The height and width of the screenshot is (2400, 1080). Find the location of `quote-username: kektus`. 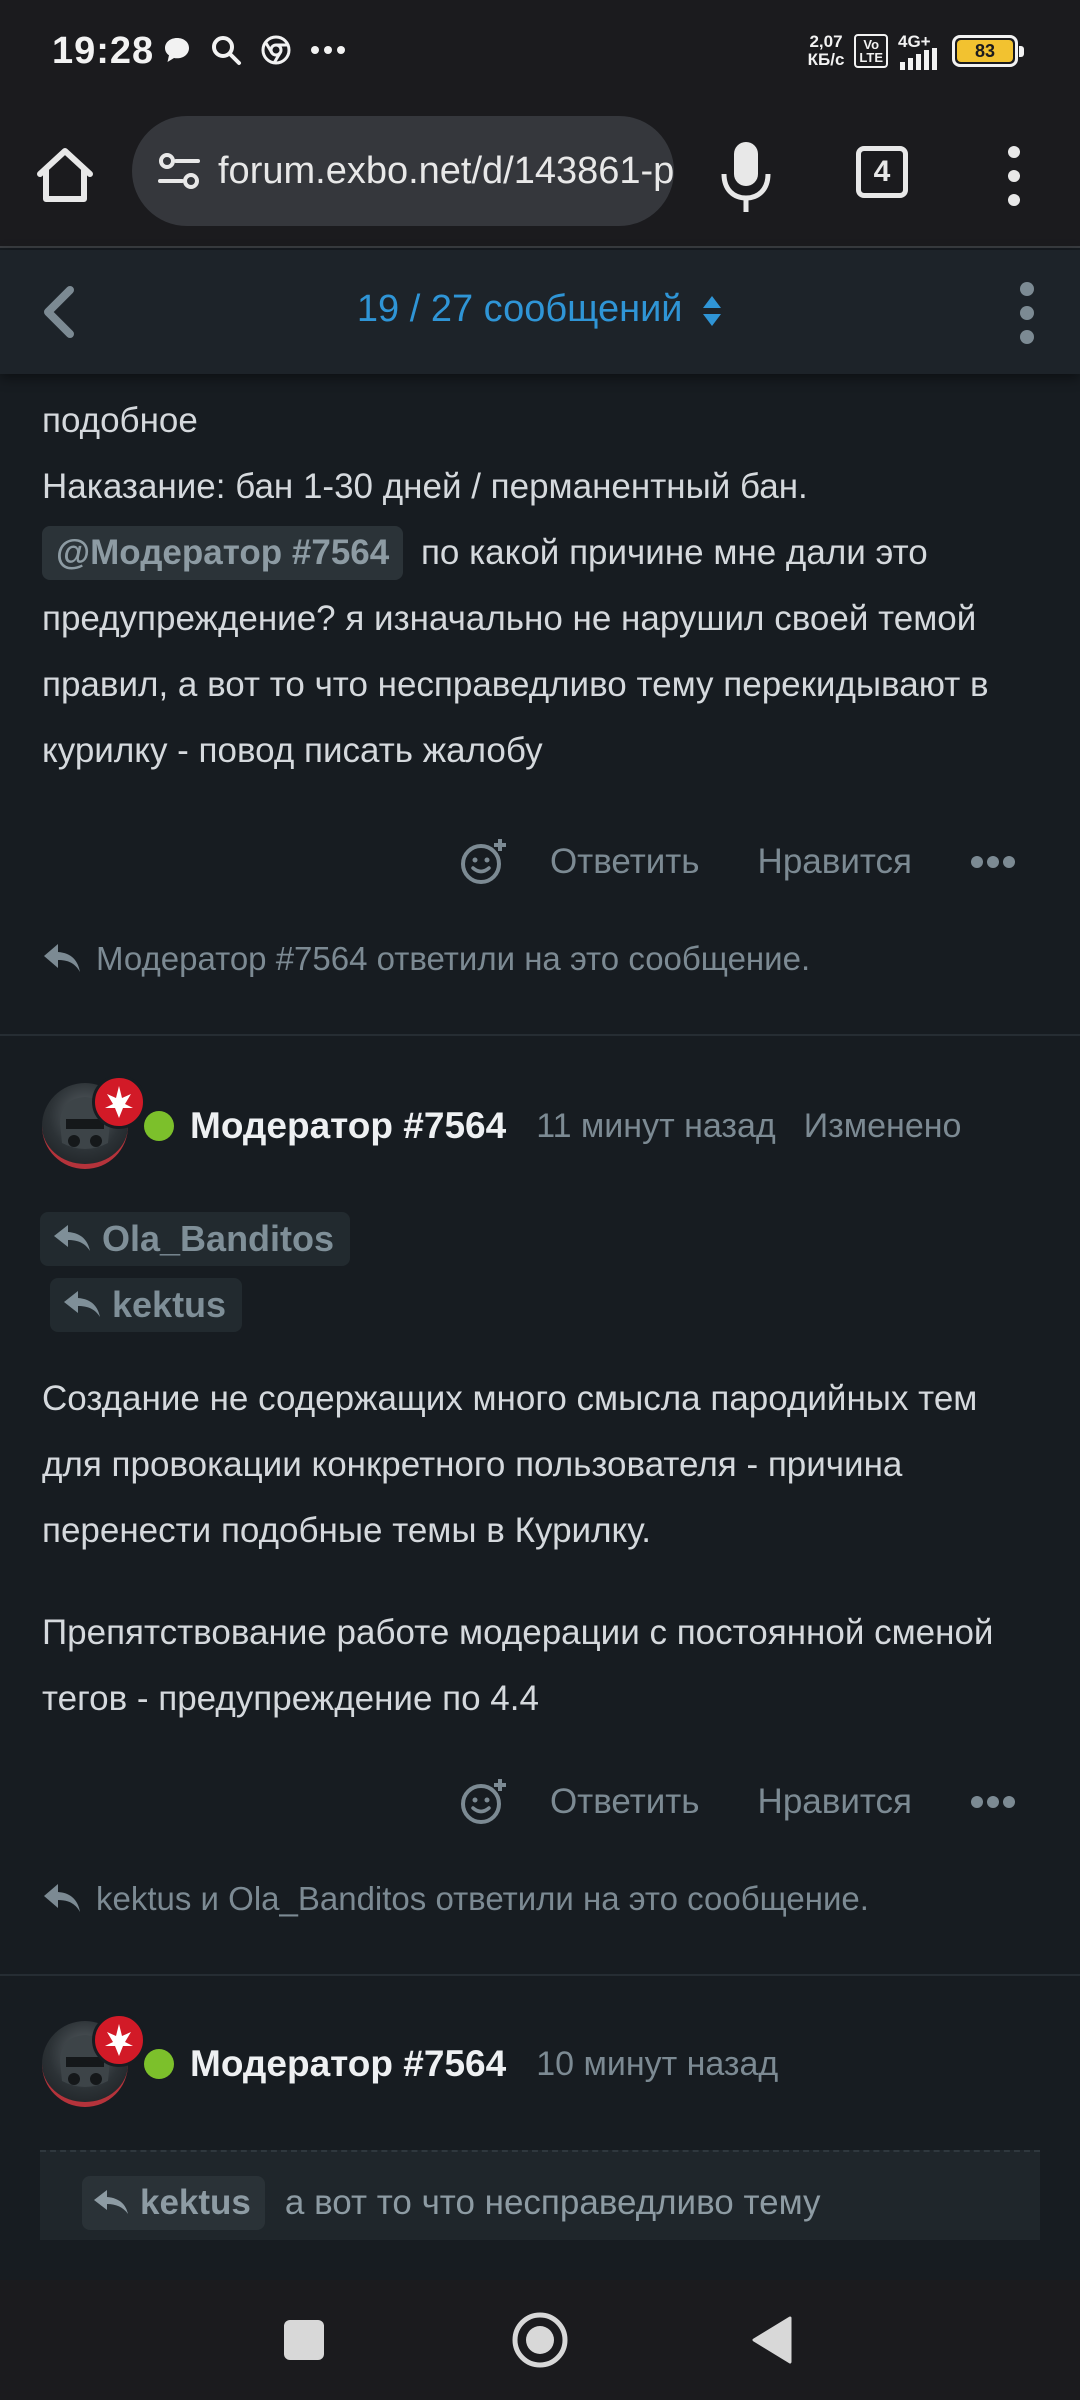

quote-username: kektus is located at coordinates (195, 2202).